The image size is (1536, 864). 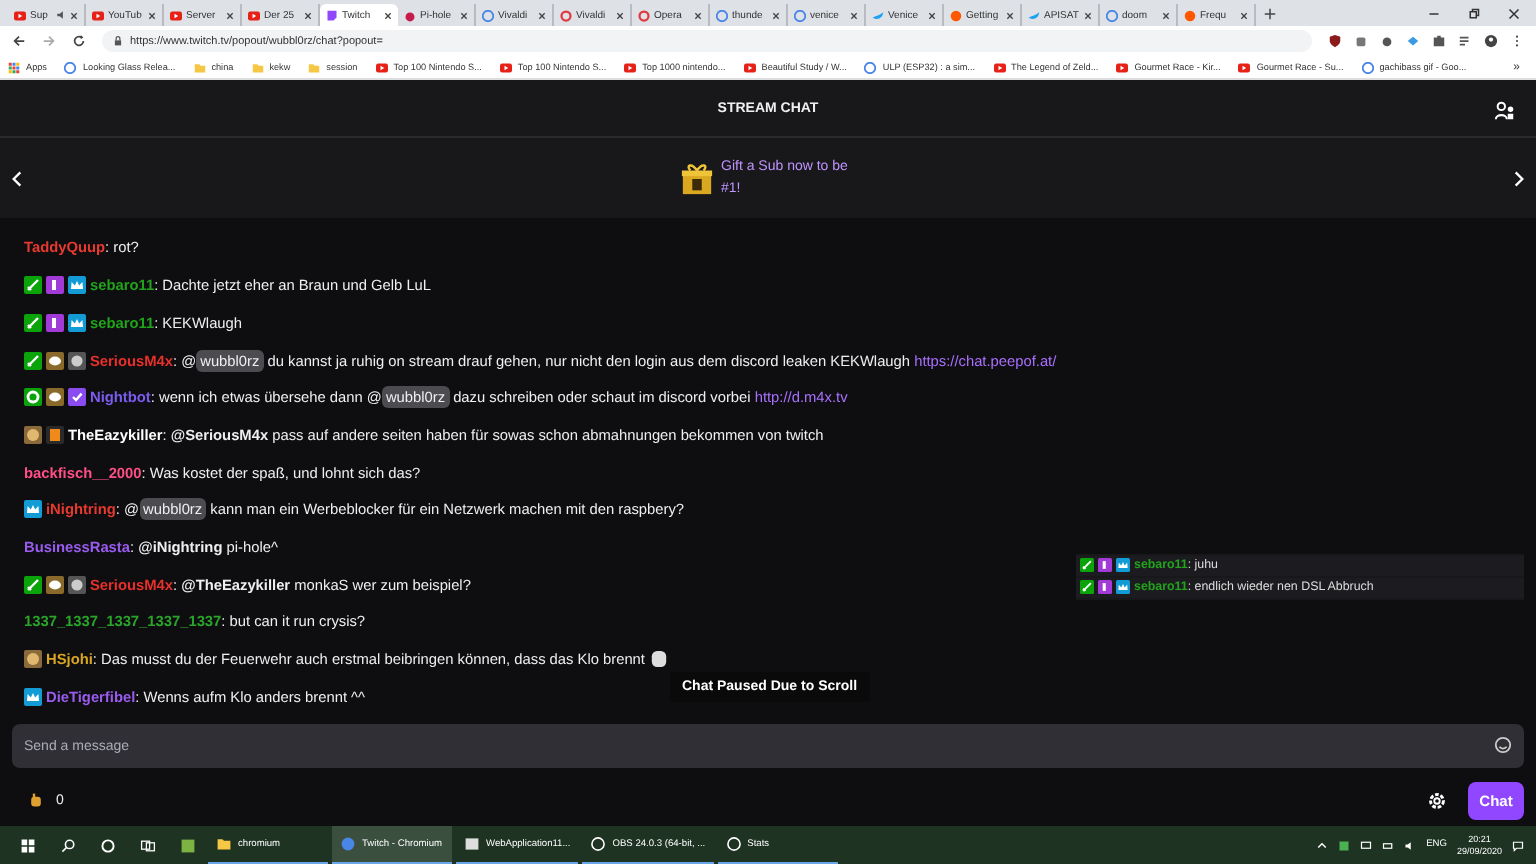 What do you see at coordinates (79, 41) in the screenshot?
I see `reload-icon` at bounding box center [79, 41].